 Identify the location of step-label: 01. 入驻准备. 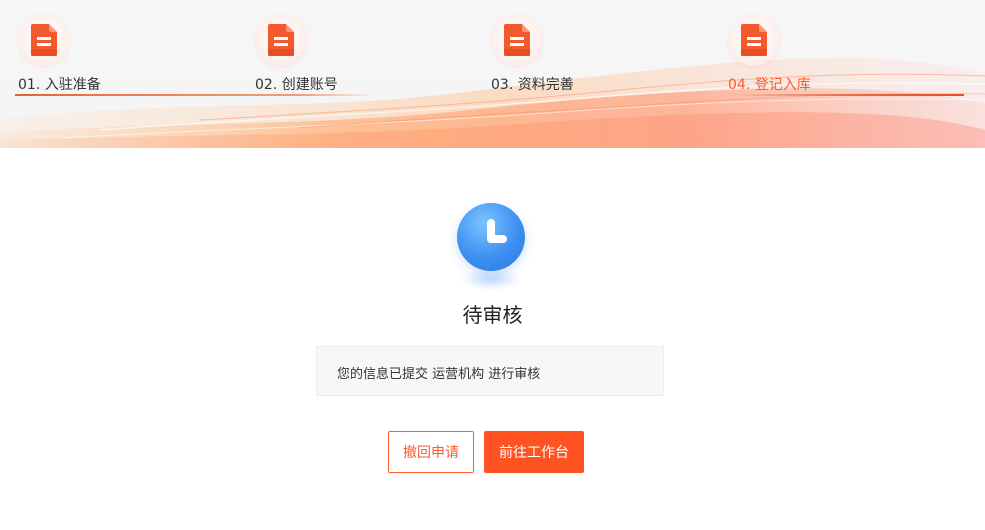
(59, 85).